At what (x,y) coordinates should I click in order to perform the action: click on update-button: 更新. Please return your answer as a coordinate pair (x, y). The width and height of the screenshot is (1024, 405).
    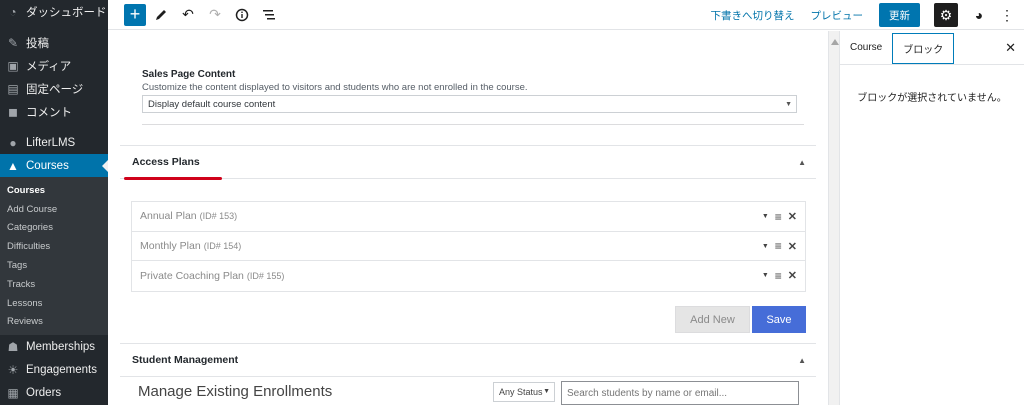
    Looking at the image, I should click on (899, 15).